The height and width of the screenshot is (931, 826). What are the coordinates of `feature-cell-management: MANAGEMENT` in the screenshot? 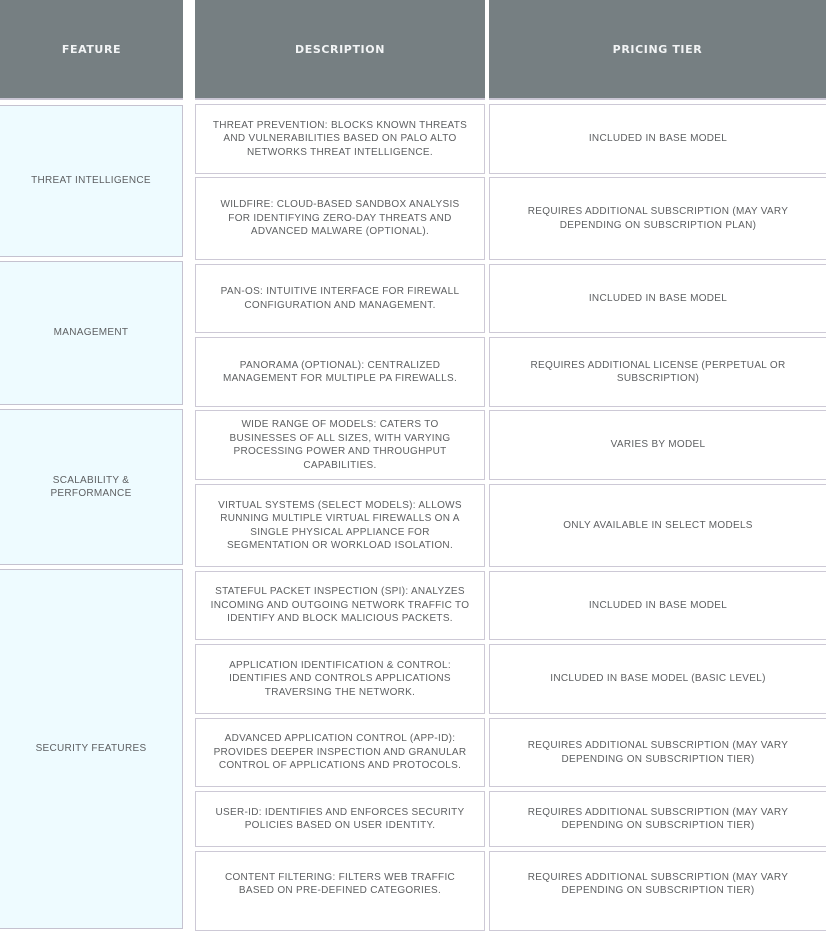 It's located at (91, 333).